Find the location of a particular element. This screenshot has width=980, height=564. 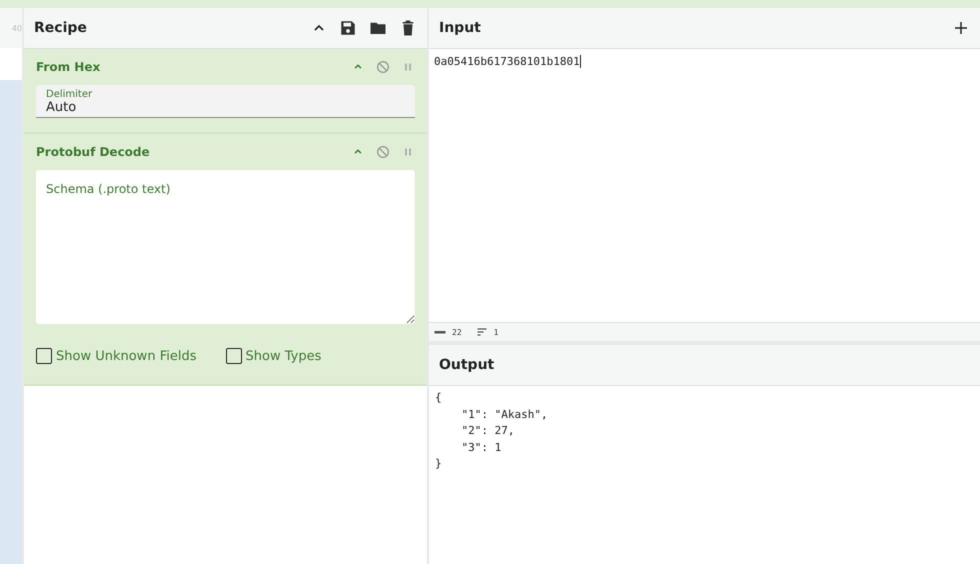

delimiter-field: Delimiter Auto is located at coordinates (225, 101).